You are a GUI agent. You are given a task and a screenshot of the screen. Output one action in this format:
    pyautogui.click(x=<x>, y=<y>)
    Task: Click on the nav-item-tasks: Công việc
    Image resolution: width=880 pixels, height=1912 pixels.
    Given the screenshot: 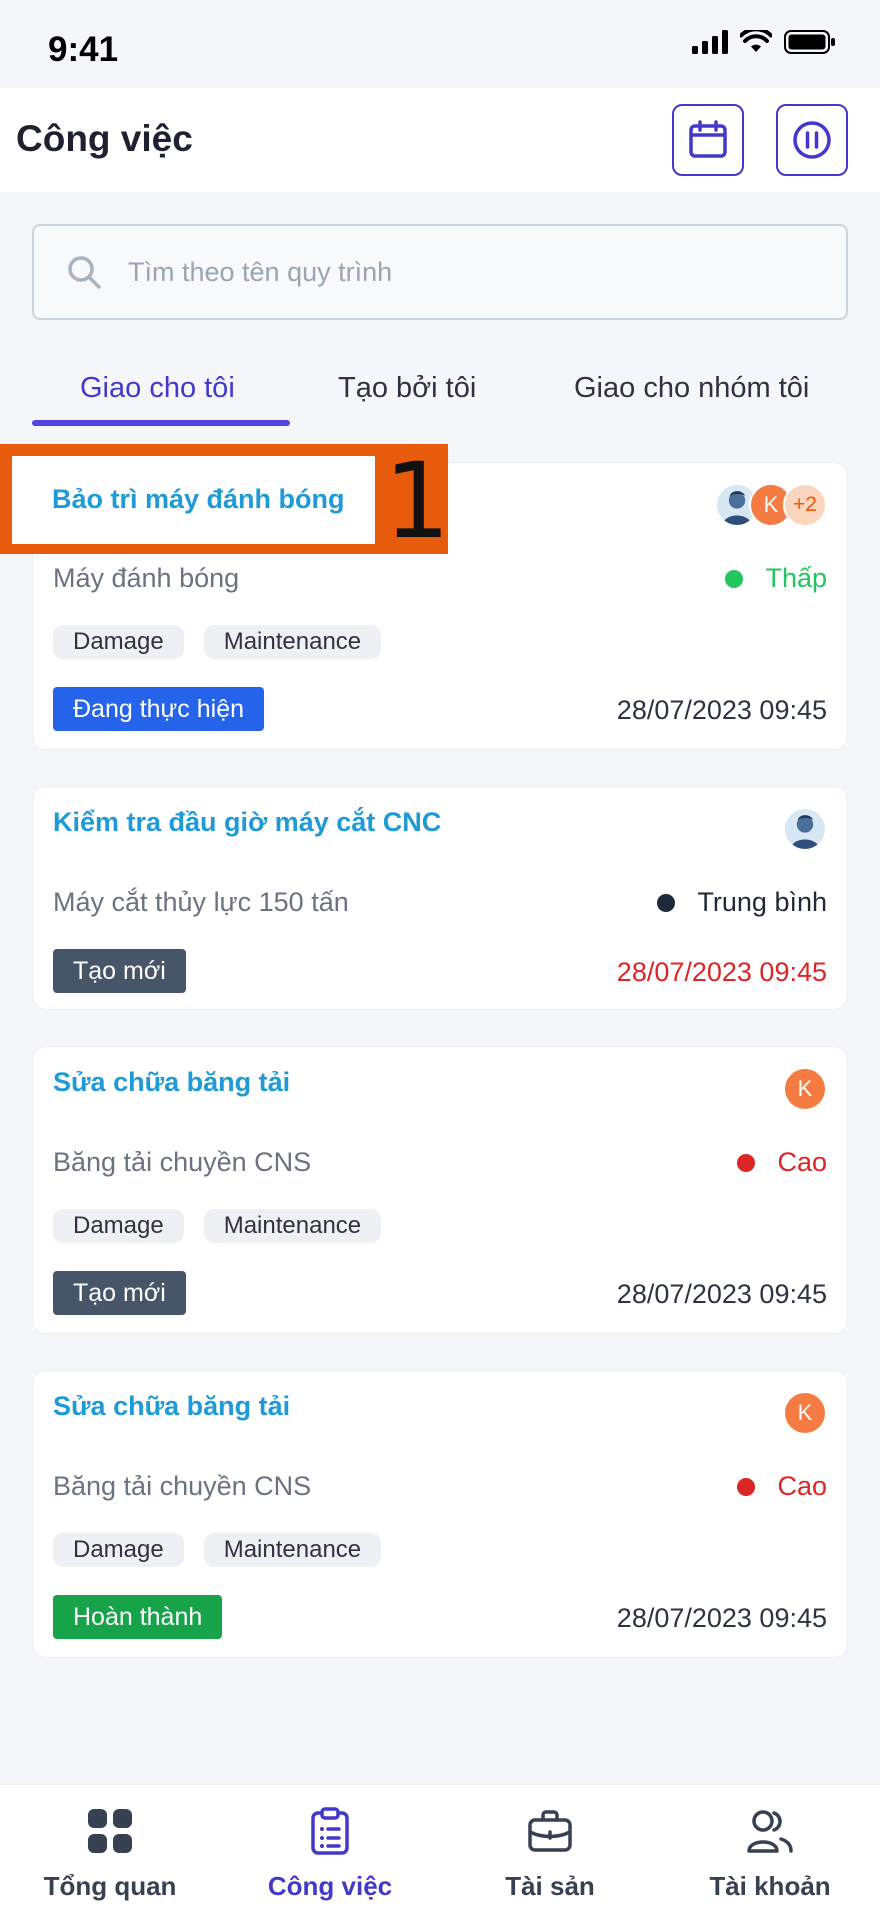 What is the action you would take?
    pyautogui.click(x=330, y=1848)
    